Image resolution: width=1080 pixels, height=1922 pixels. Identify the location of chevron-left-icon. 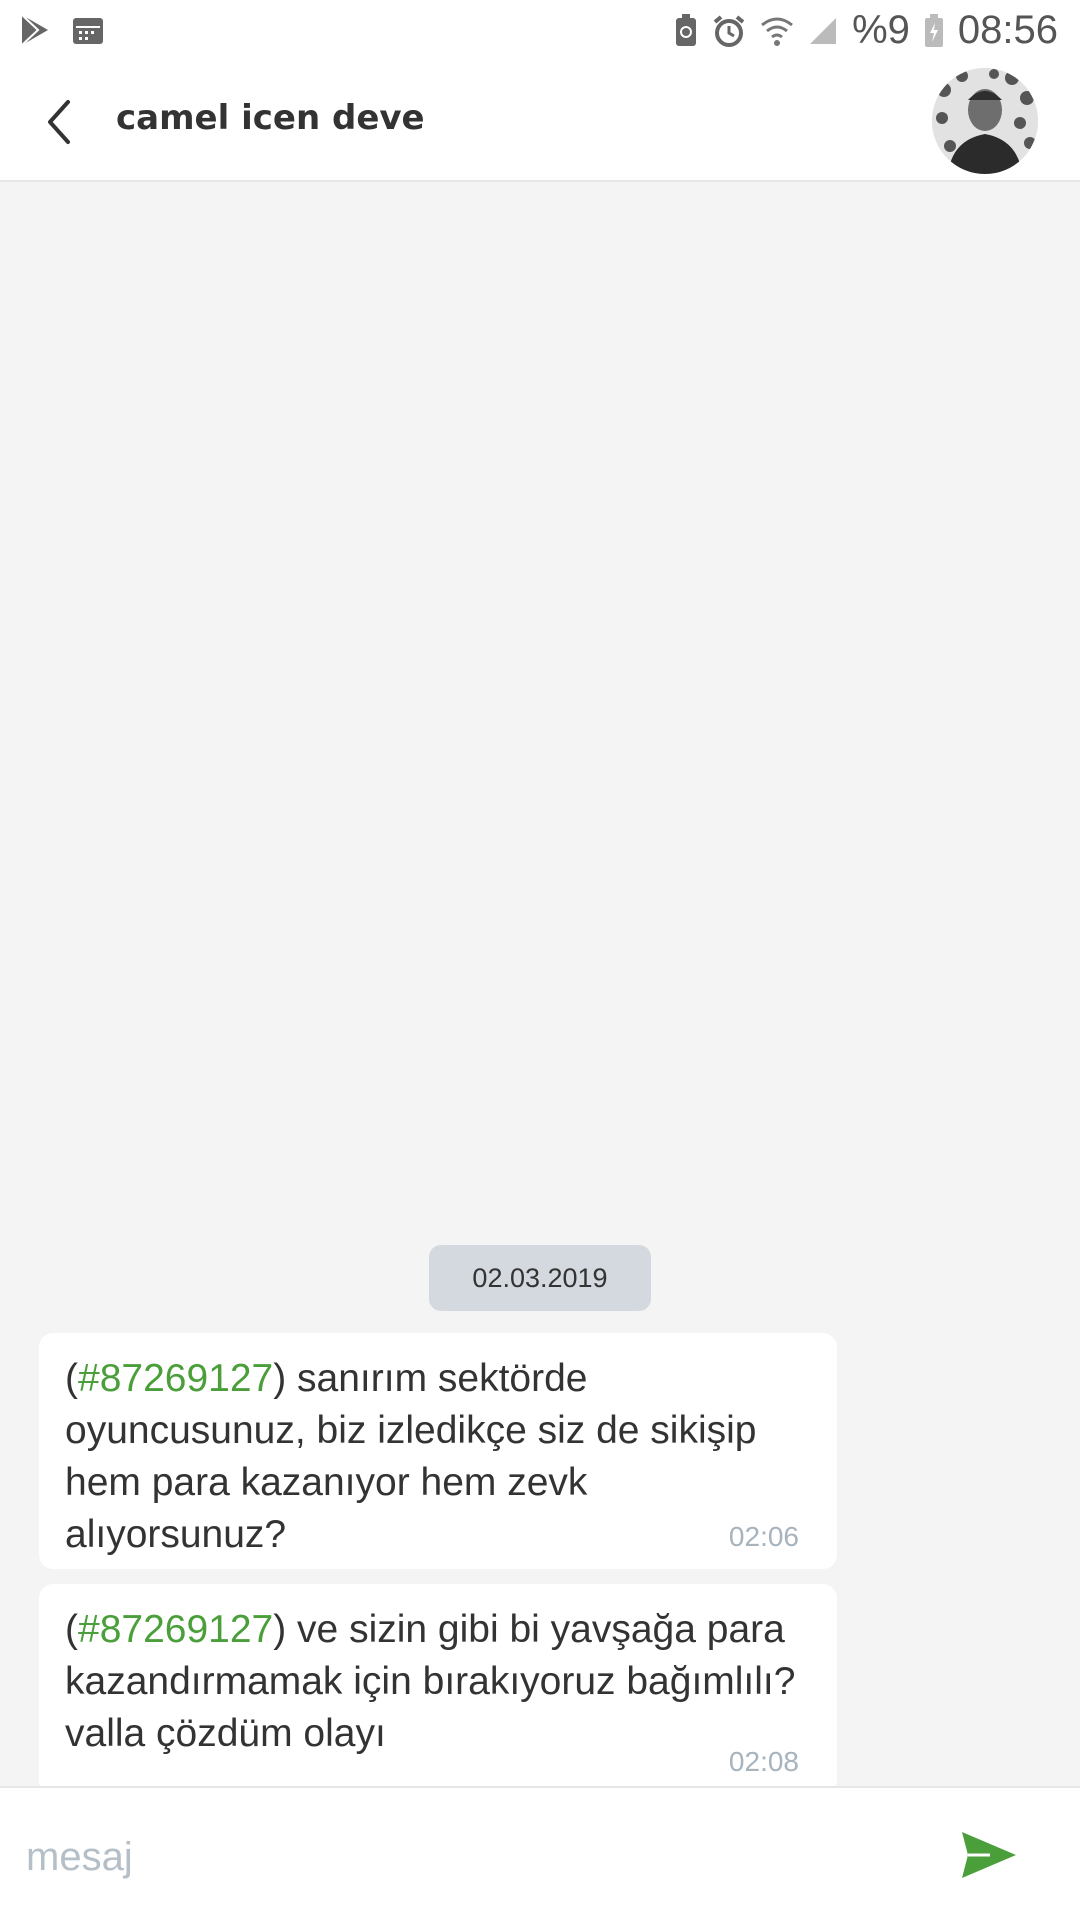
(59, 122).